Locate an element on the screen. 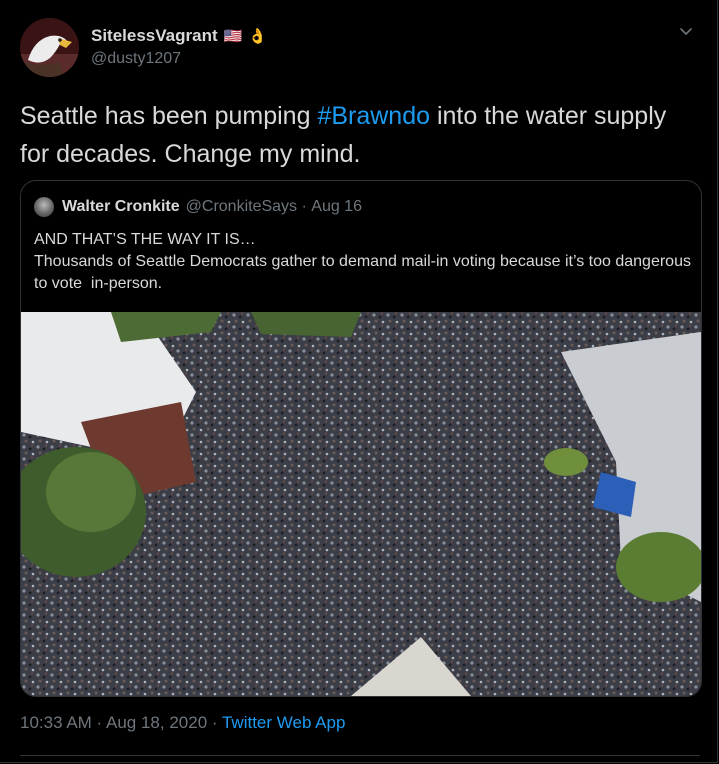  tweet-header: SitelessVagrant 🇺🇸 👌 @dusty1207 is located at coordinates (360, 48).